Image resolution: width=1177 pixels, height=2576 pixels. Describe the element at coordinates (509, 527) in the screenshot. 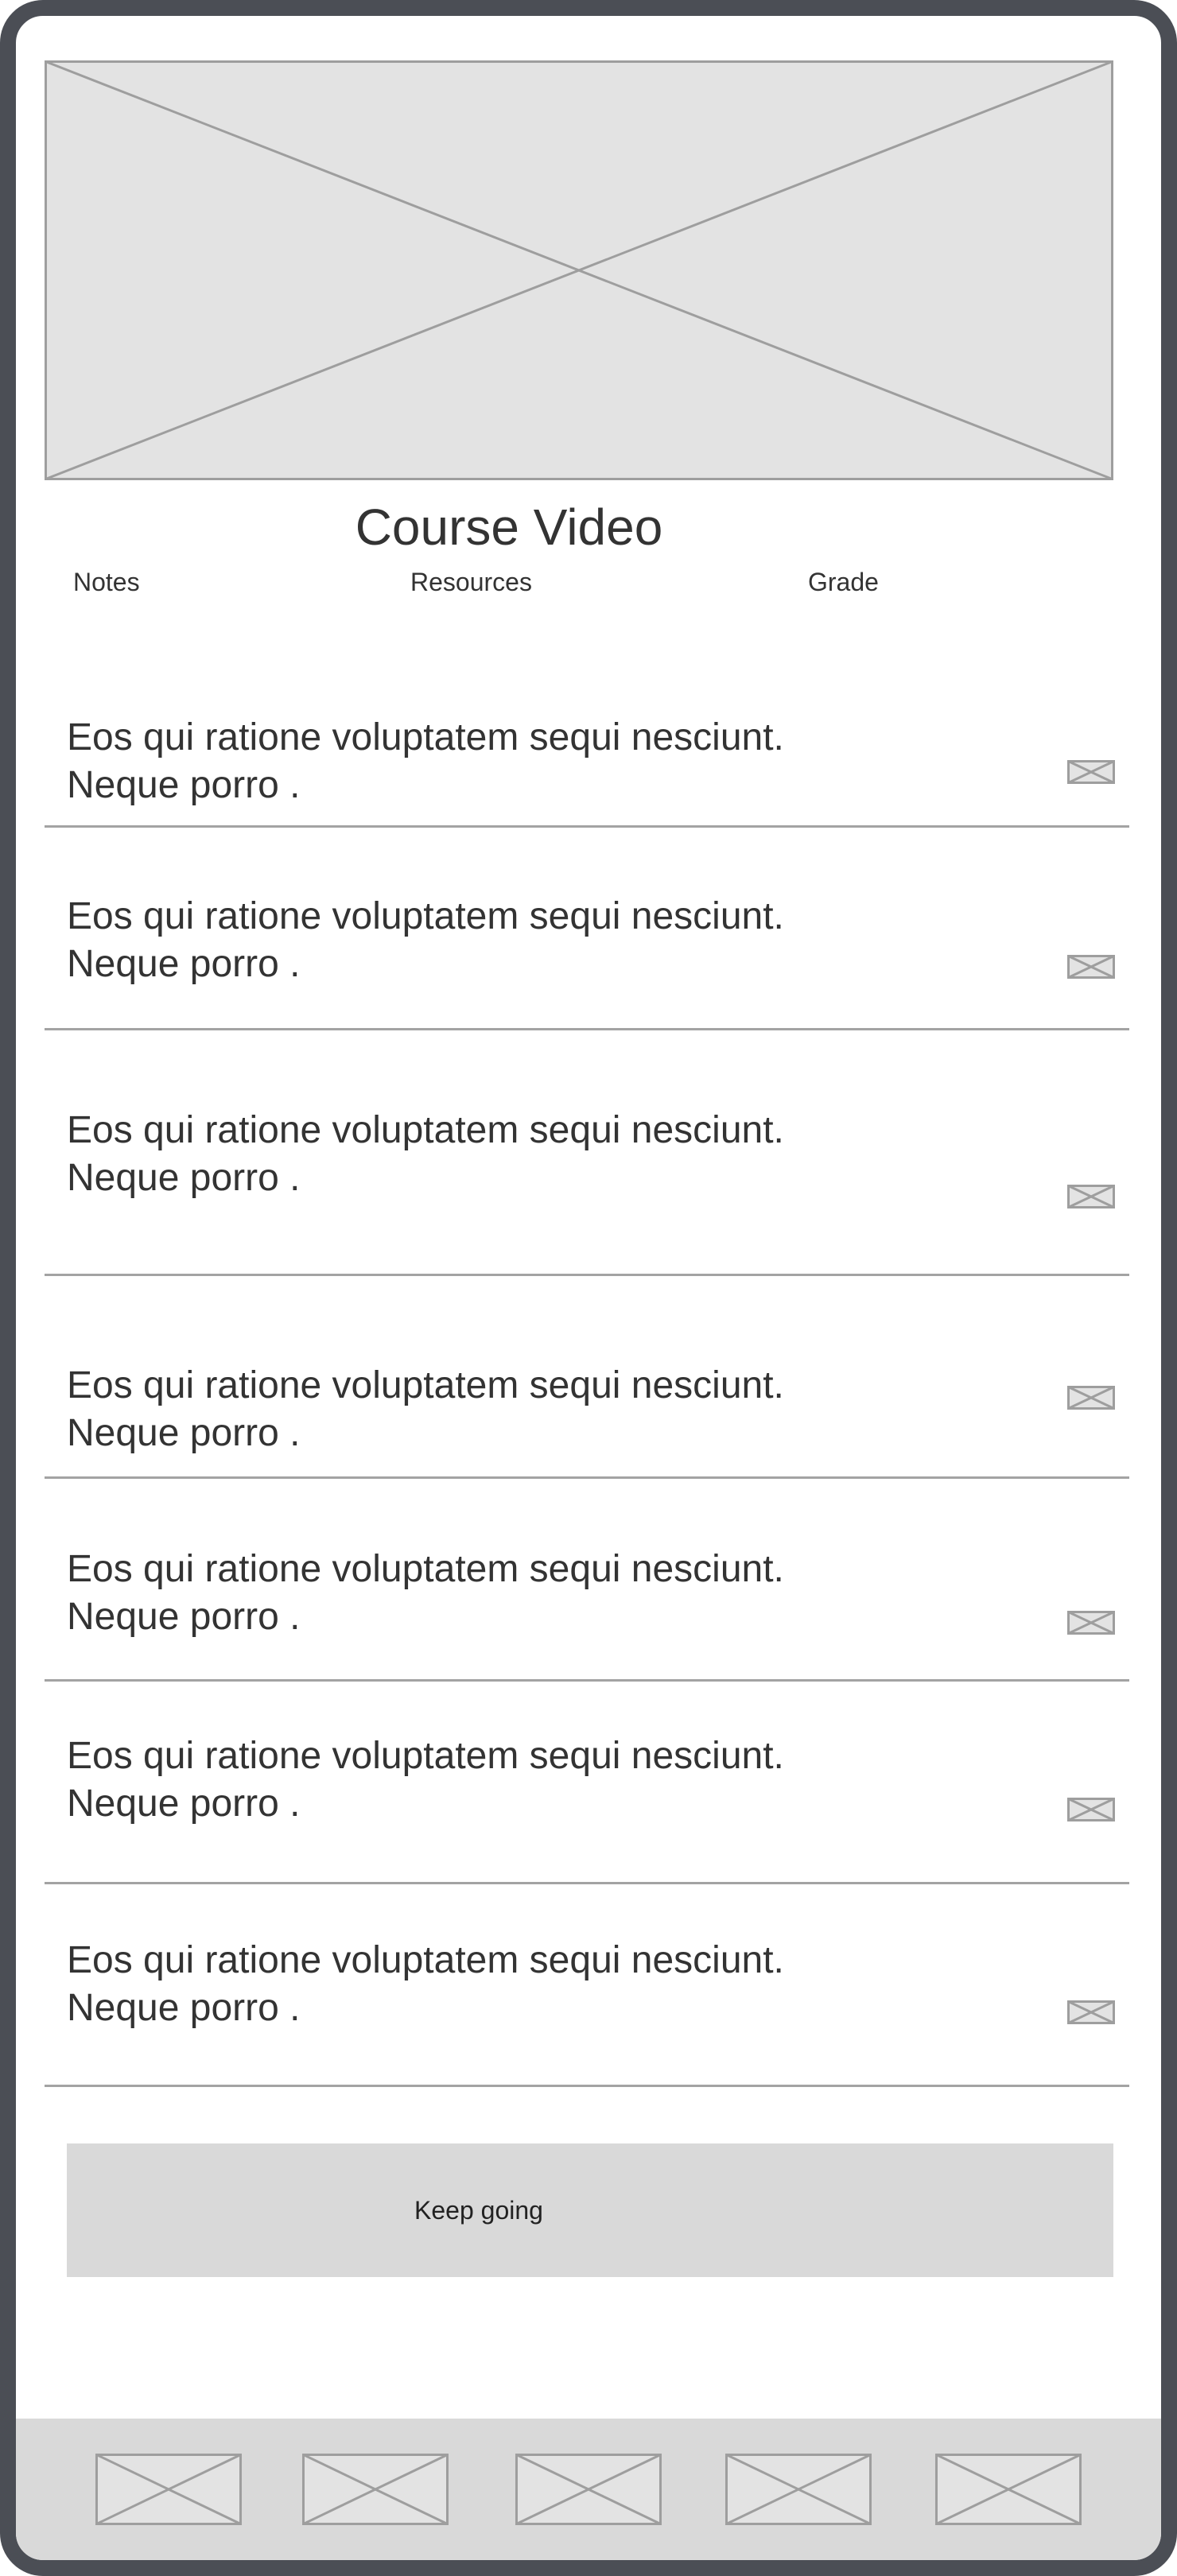

I see `page-title: Course Video` at that location.